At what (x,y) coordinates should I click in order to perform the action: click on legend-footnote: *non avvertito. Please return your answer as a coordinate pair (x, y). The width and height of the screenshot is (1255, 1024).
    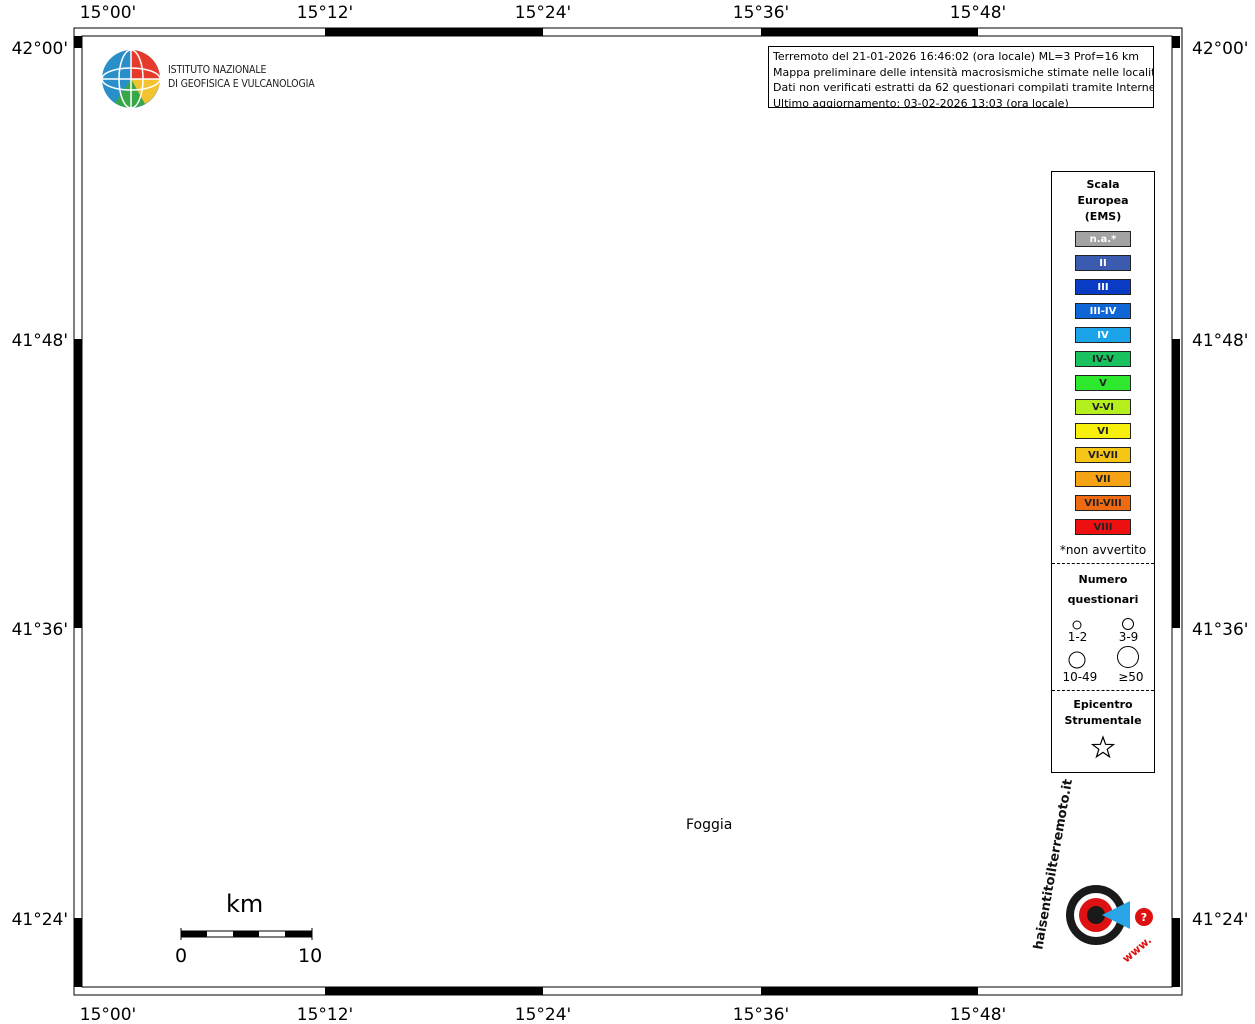
    Looking at the image, I should click on (1103, 550).